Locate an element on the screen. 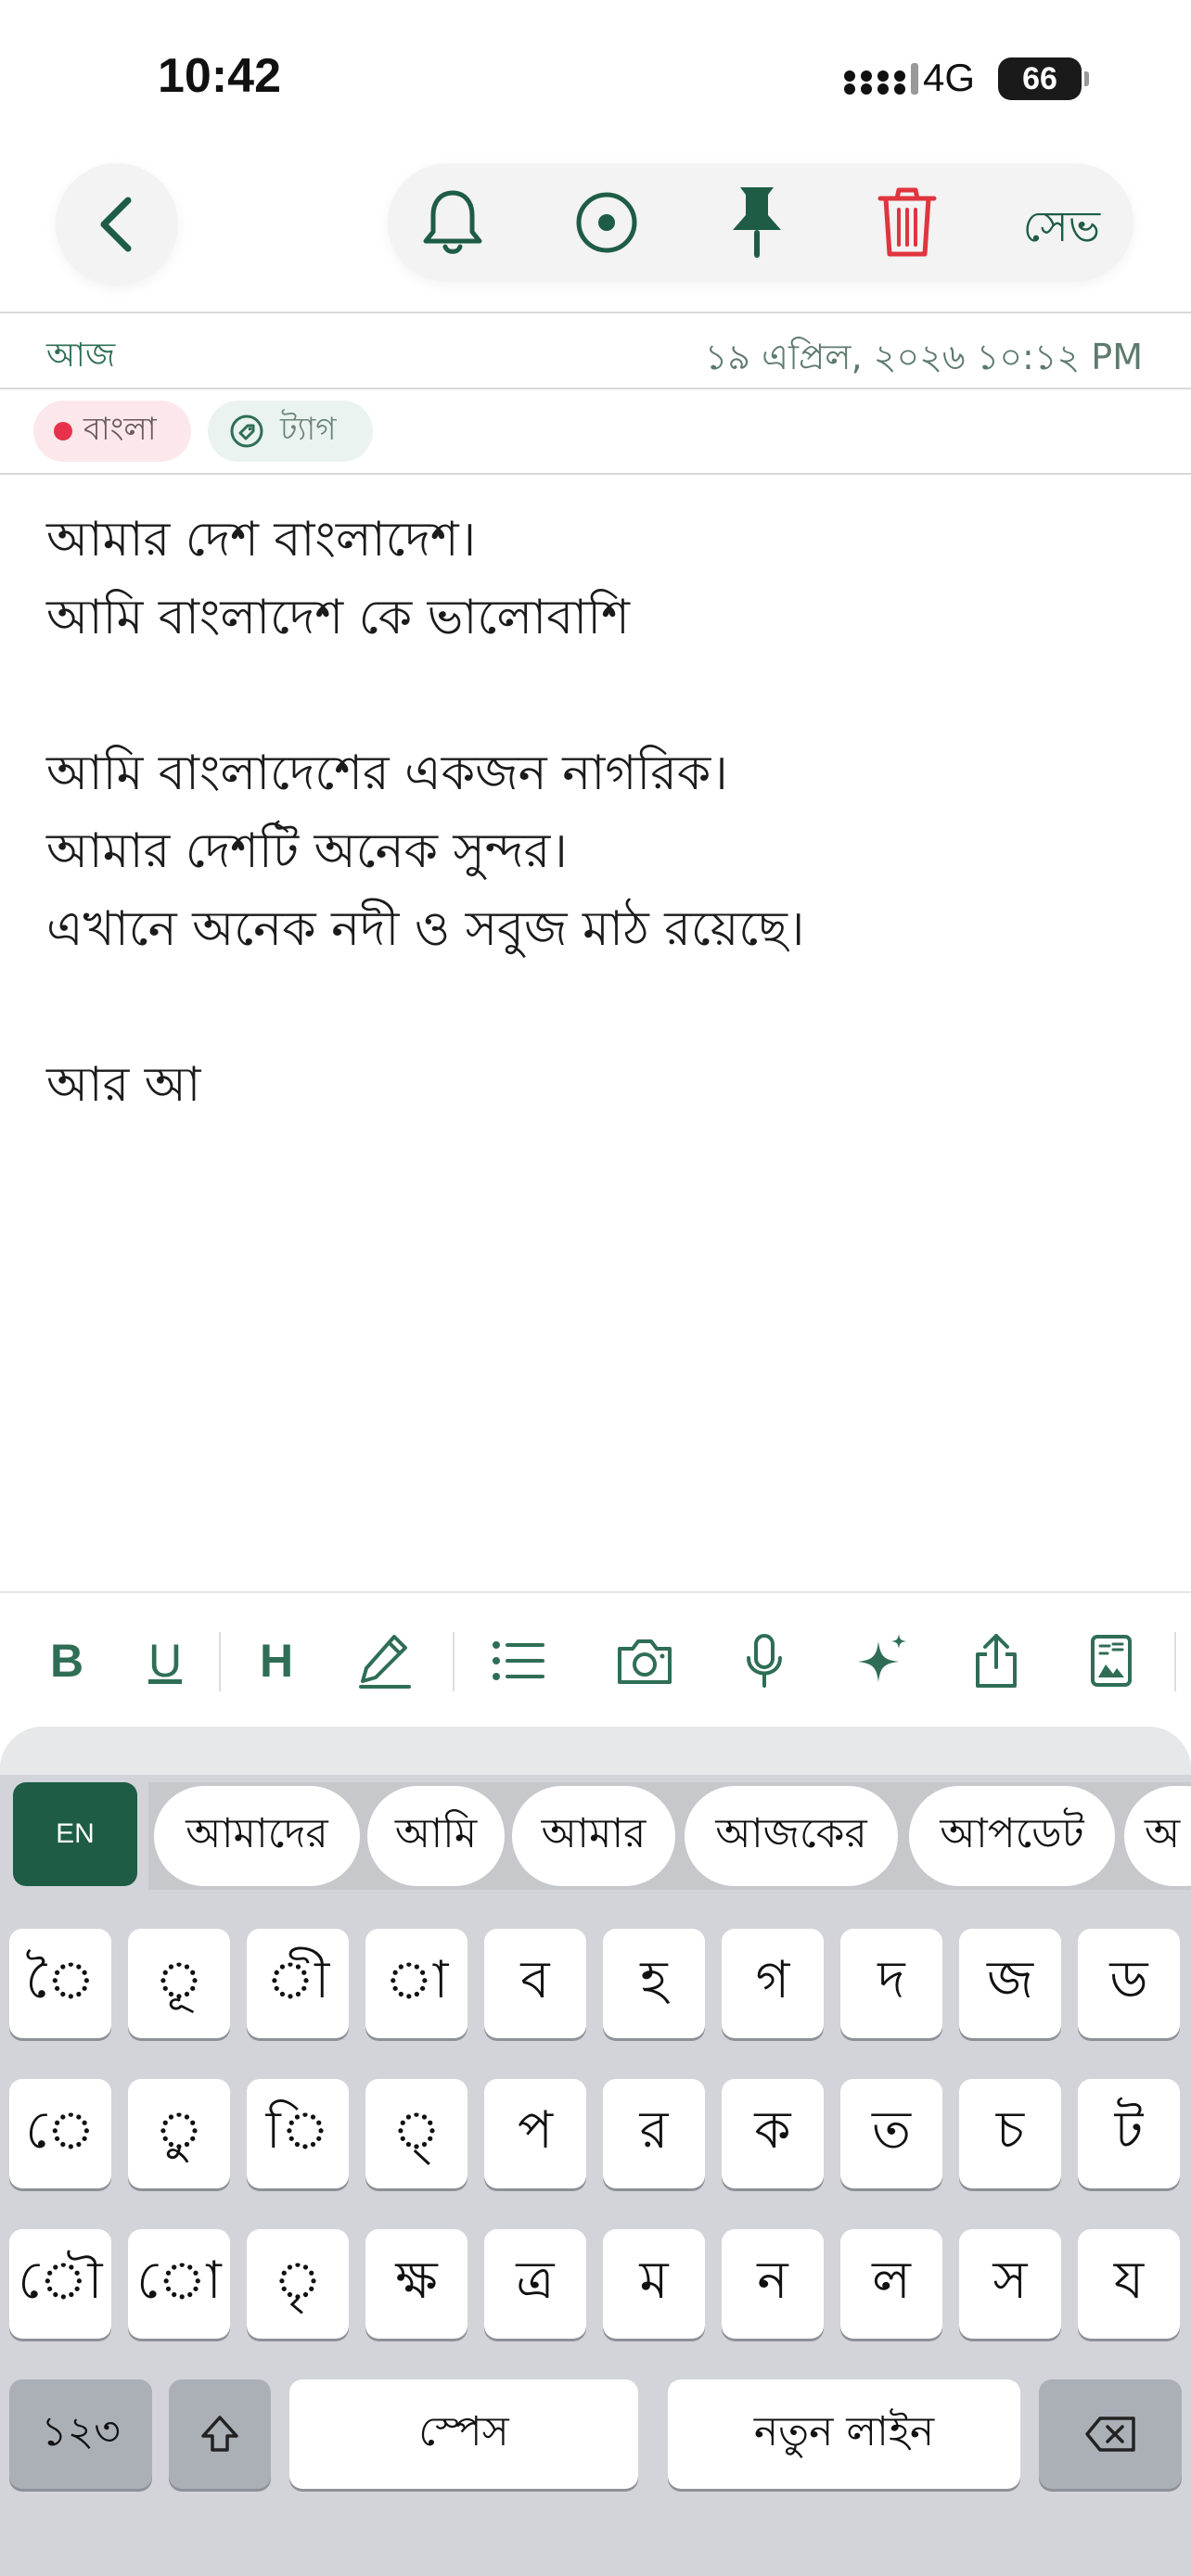 The image size is (1191, 2576). key: ত is located at coordinates (891, 2133).